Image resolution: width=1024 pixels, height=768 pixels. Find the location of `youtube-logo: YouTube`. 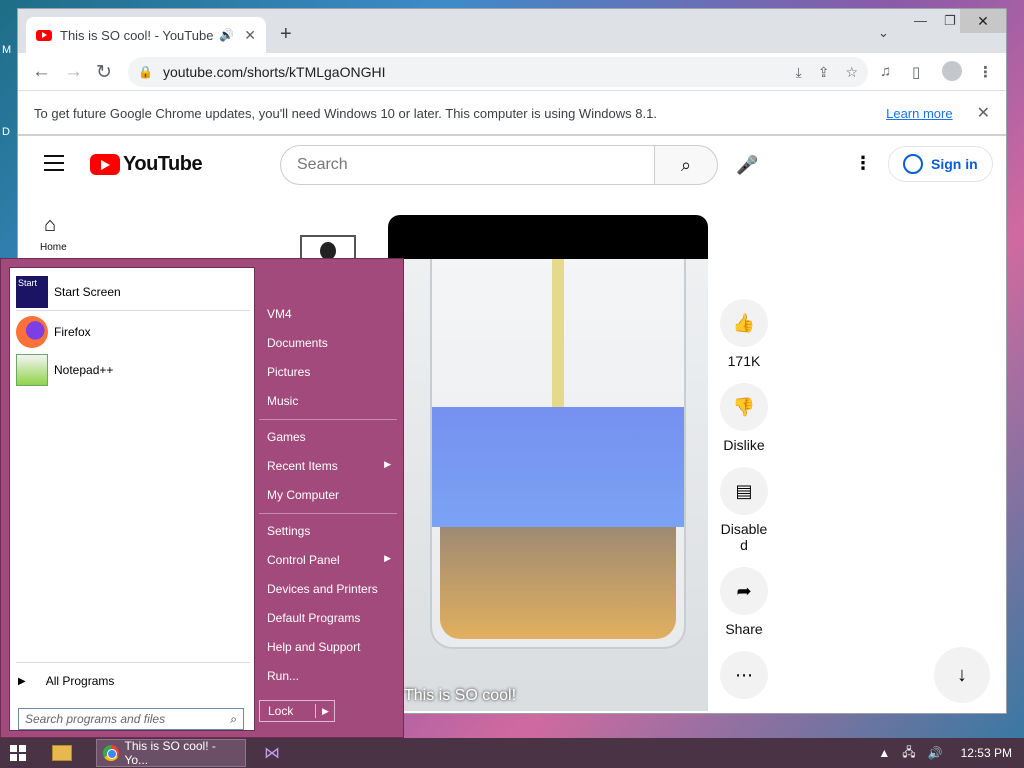

youtube-logo: YouTube is located at coordinates (146, 164).